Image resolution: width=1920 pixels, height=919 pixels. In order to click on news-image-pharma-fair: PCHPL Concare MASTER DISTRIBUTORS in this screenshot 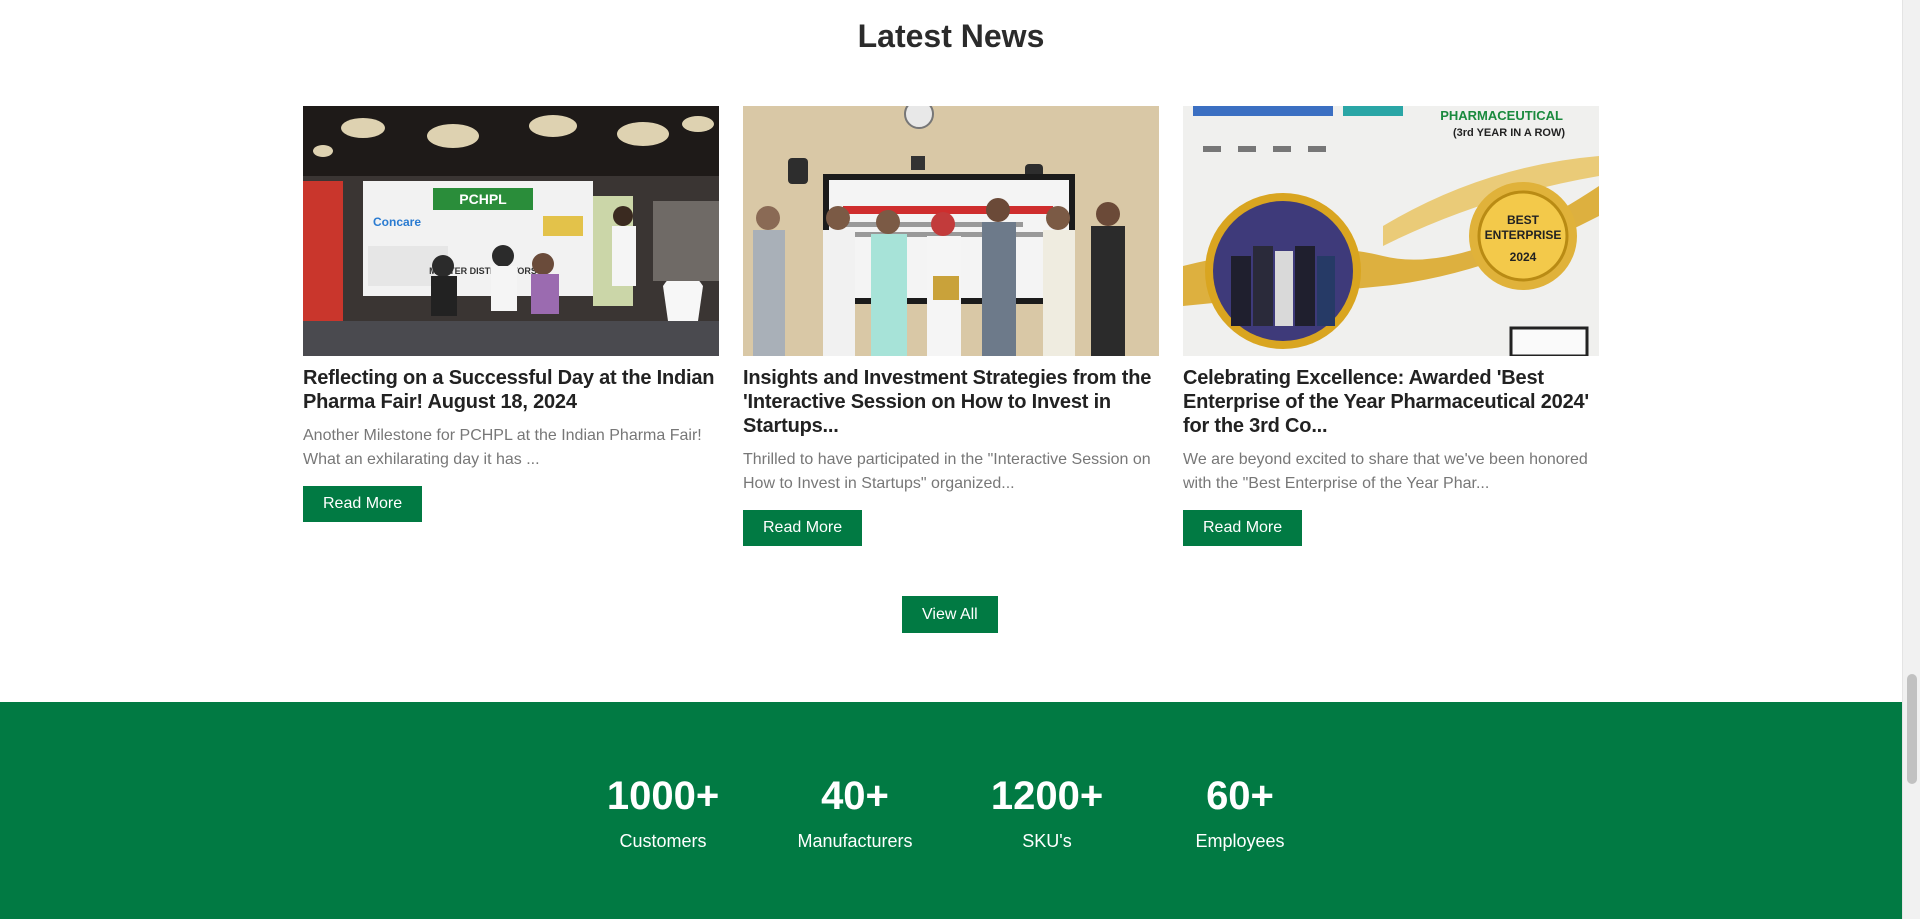, I will do `click(511, 231)`.